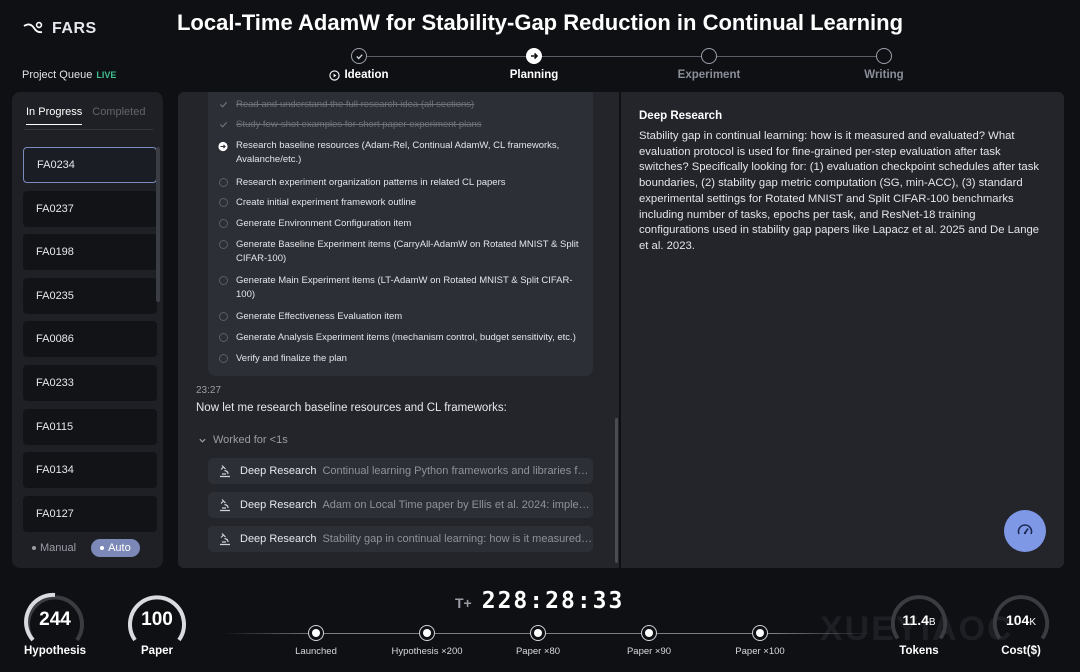  I want to click on hypothesis-value: 244, so click(55, 619).